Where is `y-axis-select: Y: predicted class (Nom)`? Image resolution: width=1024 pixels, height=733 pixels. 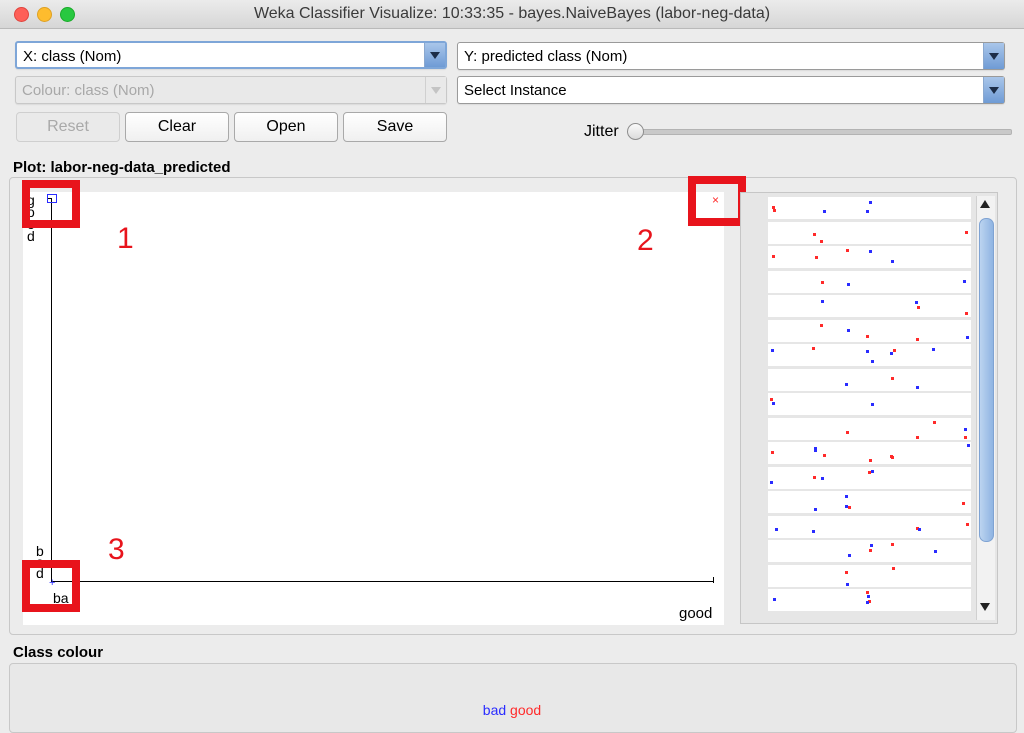 y-axis-select: Y: predicted class (Nom) is located at coordinates (731, 56).